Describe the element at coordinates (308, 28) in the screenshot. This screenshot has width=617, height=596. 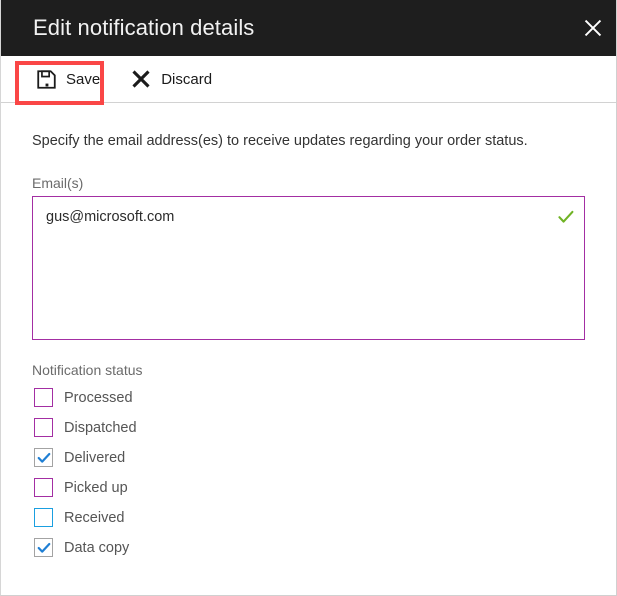
I see `blade-header: Edit notification details` at that location.